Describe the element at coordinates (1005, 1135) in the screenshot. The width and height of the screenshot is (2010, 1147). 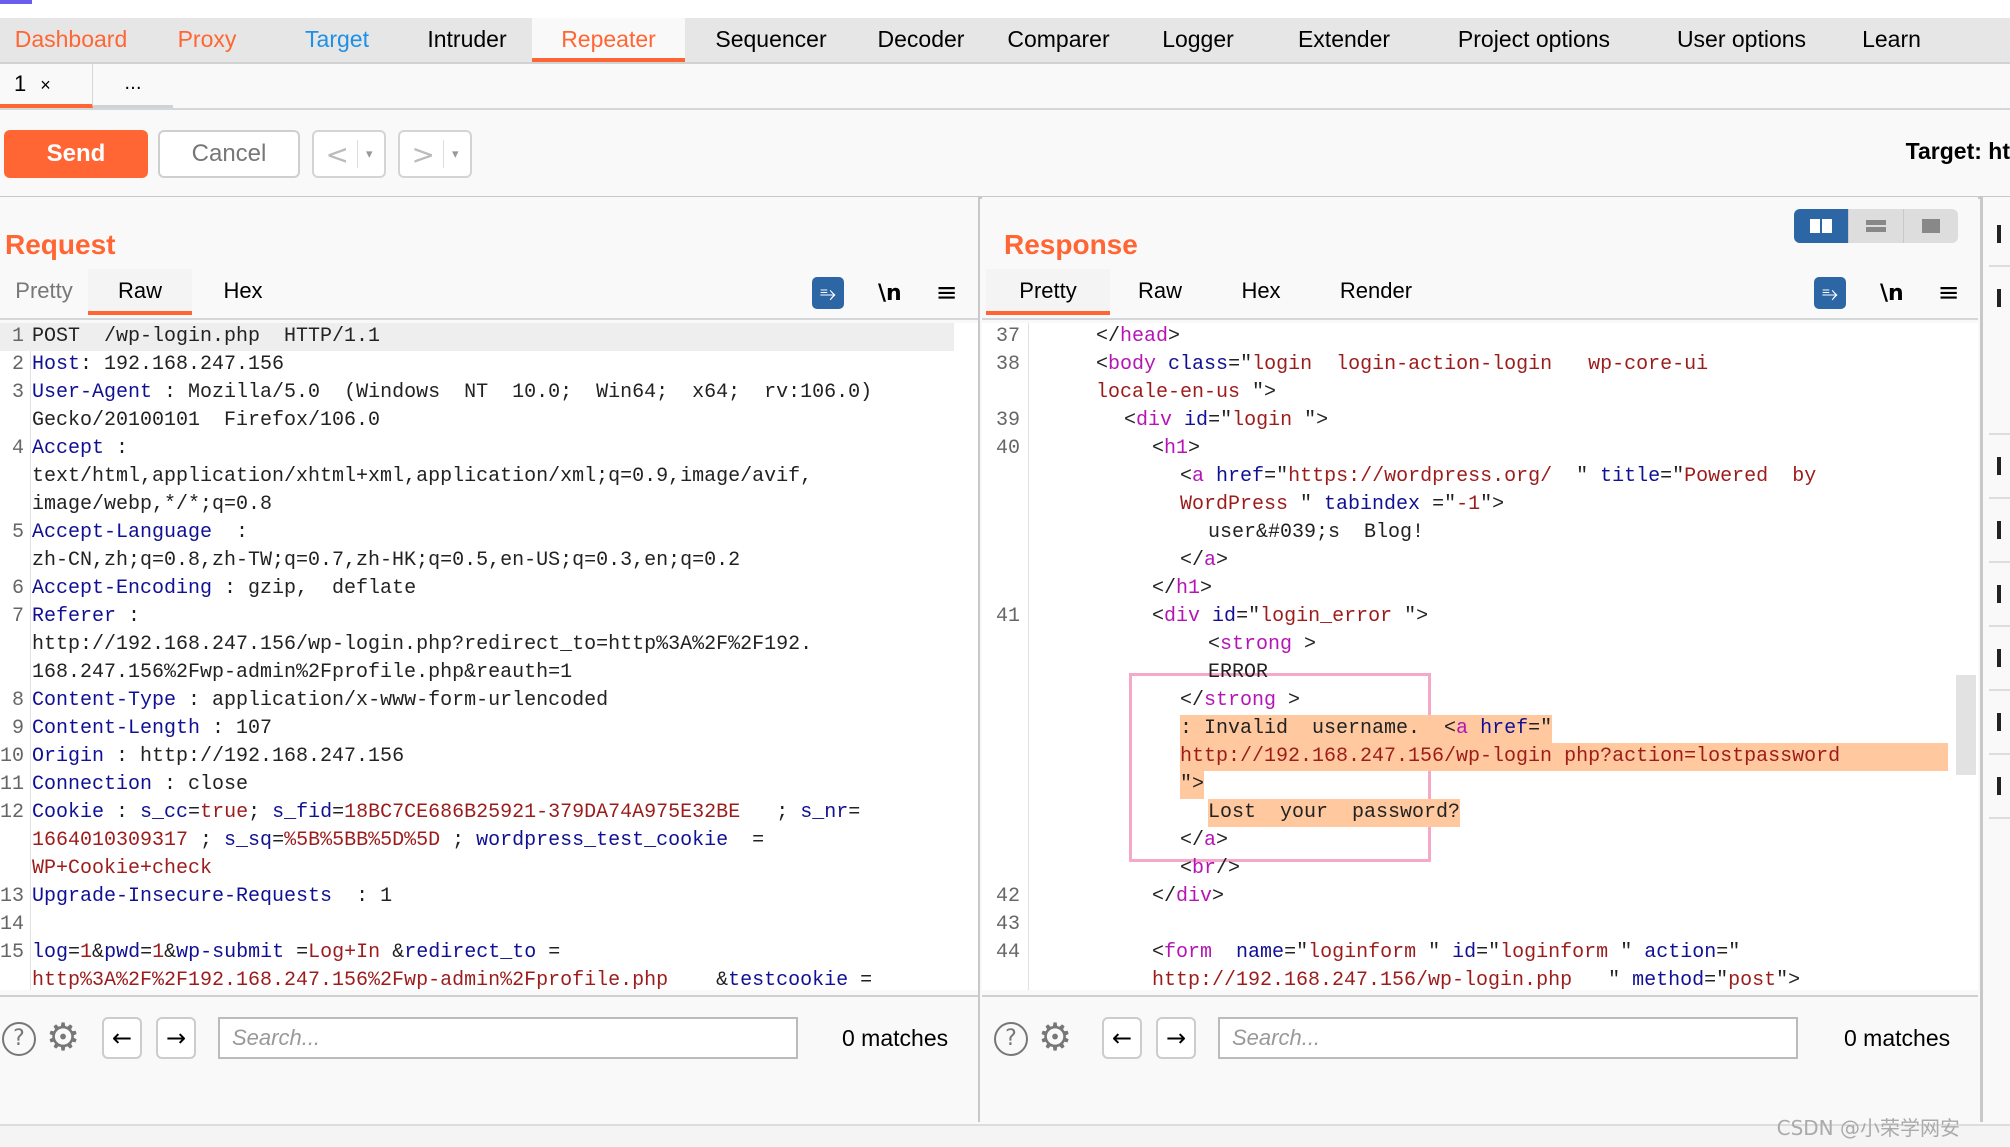
I see `status-bar` at that location.